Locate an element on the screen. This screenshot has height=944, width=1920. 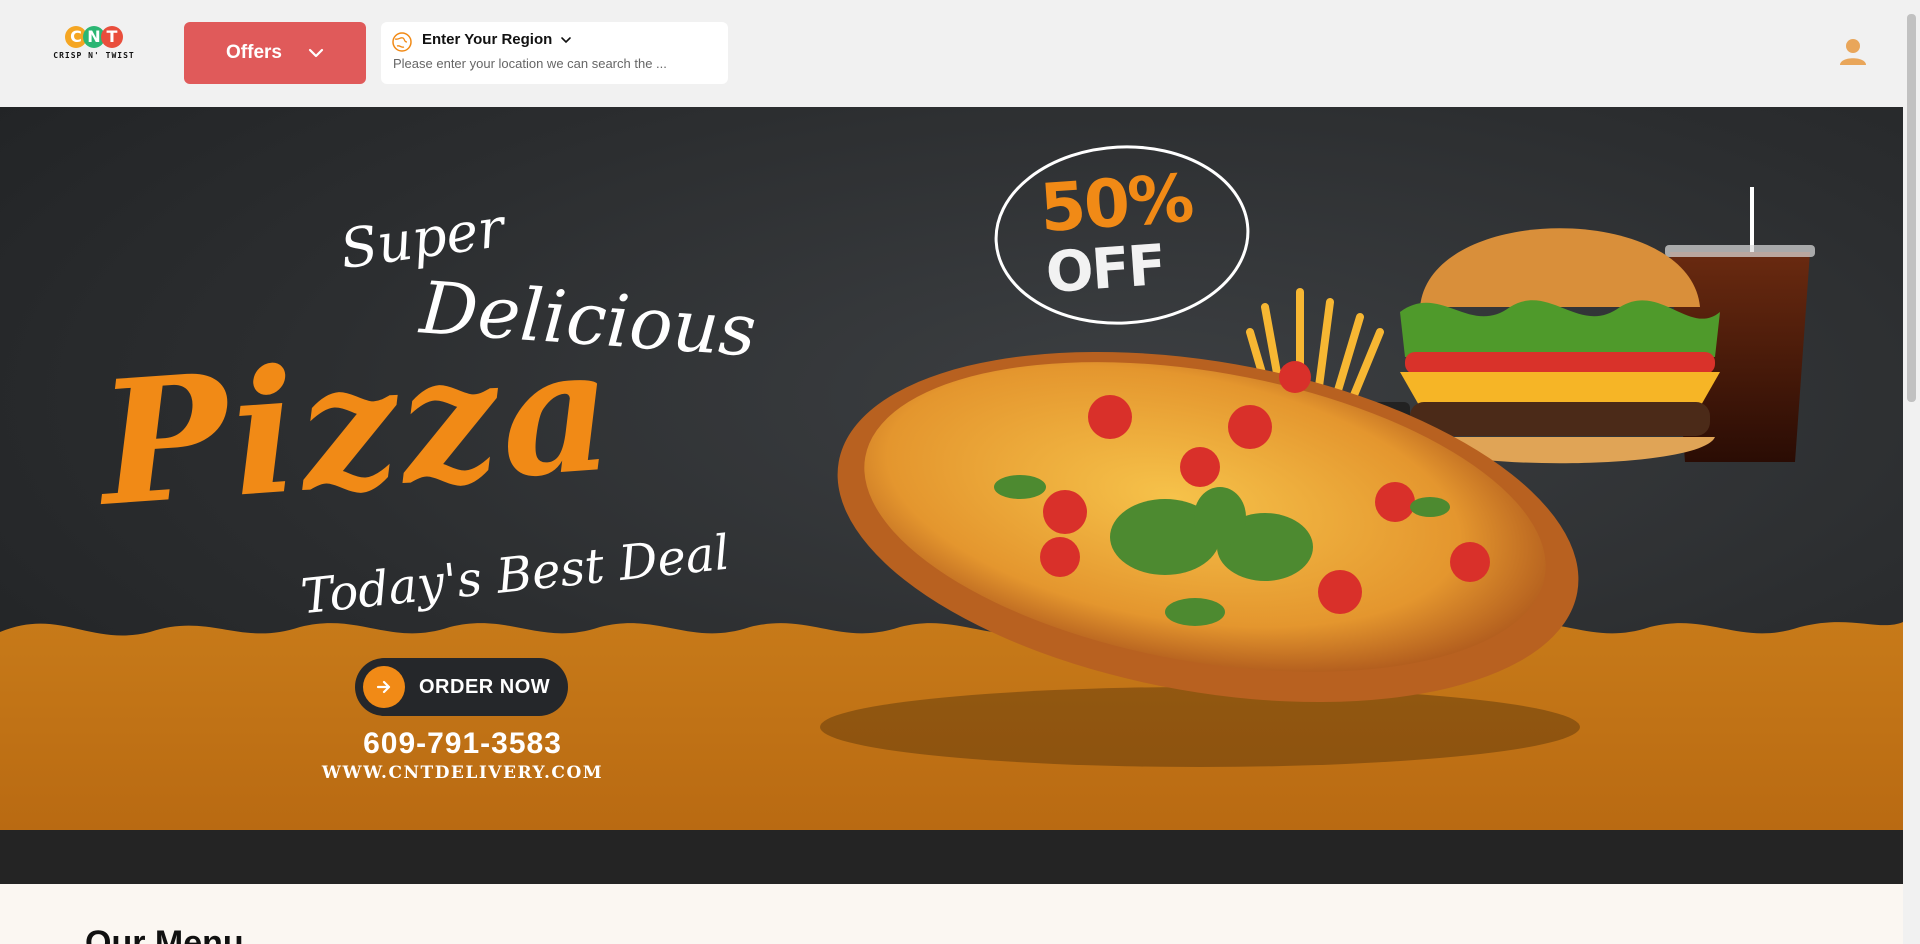
globe-icon is located at coordinates (402, 42).